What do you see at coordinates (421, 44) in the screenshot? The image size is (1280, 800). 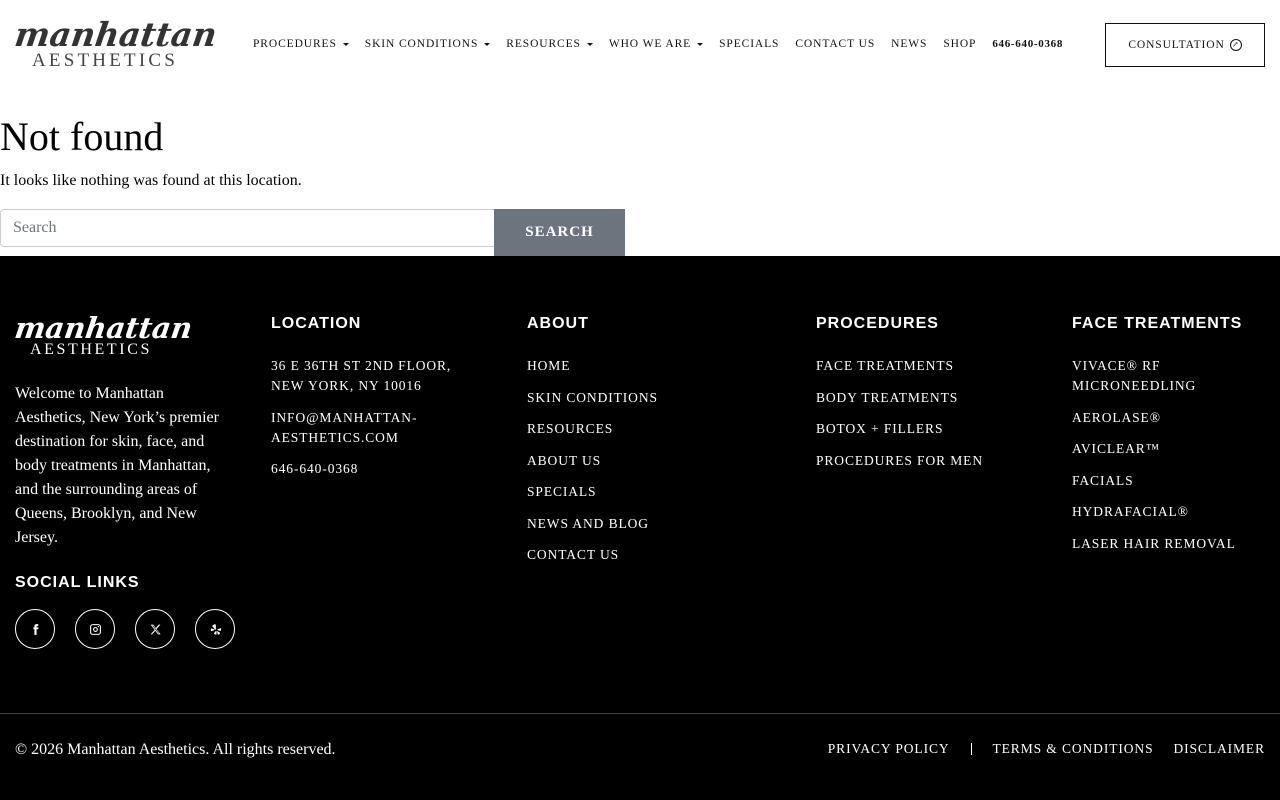 I see `nav-label: SKIN CONDITIONS` at bounding box center [421, 44].